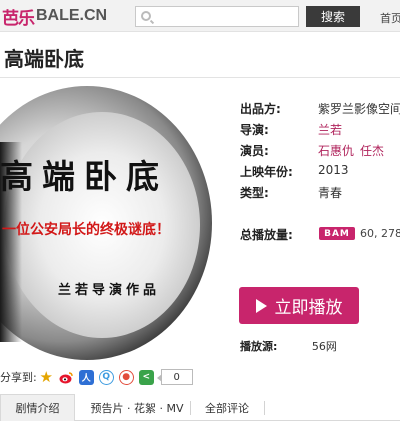  I want to click on cast-link: 石惠仇, so click(336, 151).